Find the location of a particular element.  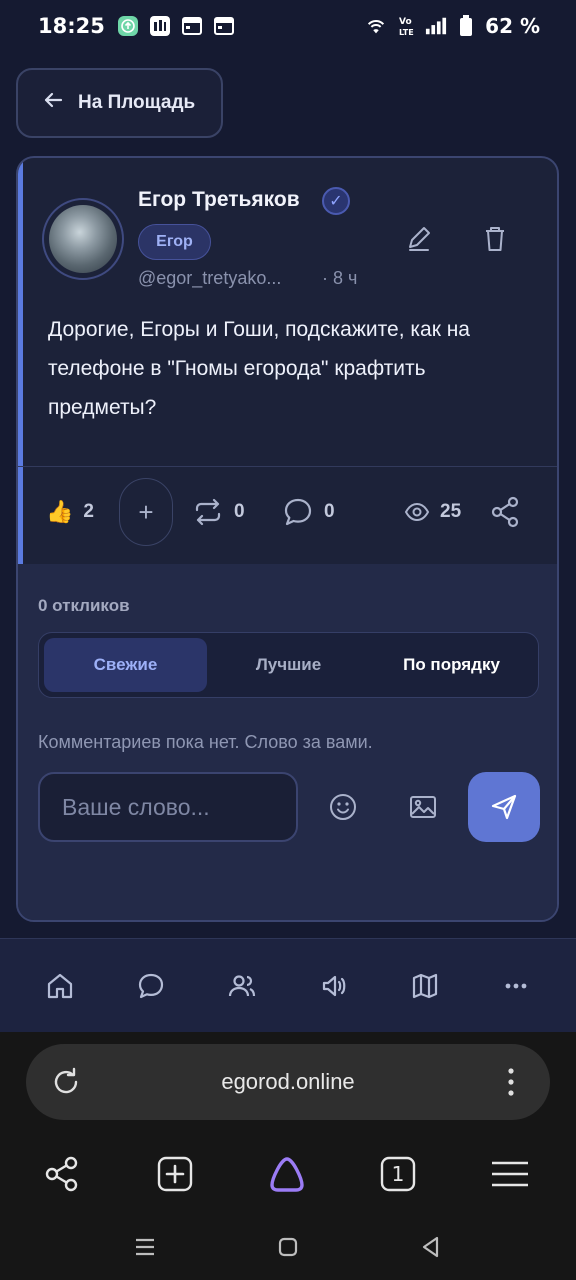

back-triangle-icon is located at coordinates (430, 1247).